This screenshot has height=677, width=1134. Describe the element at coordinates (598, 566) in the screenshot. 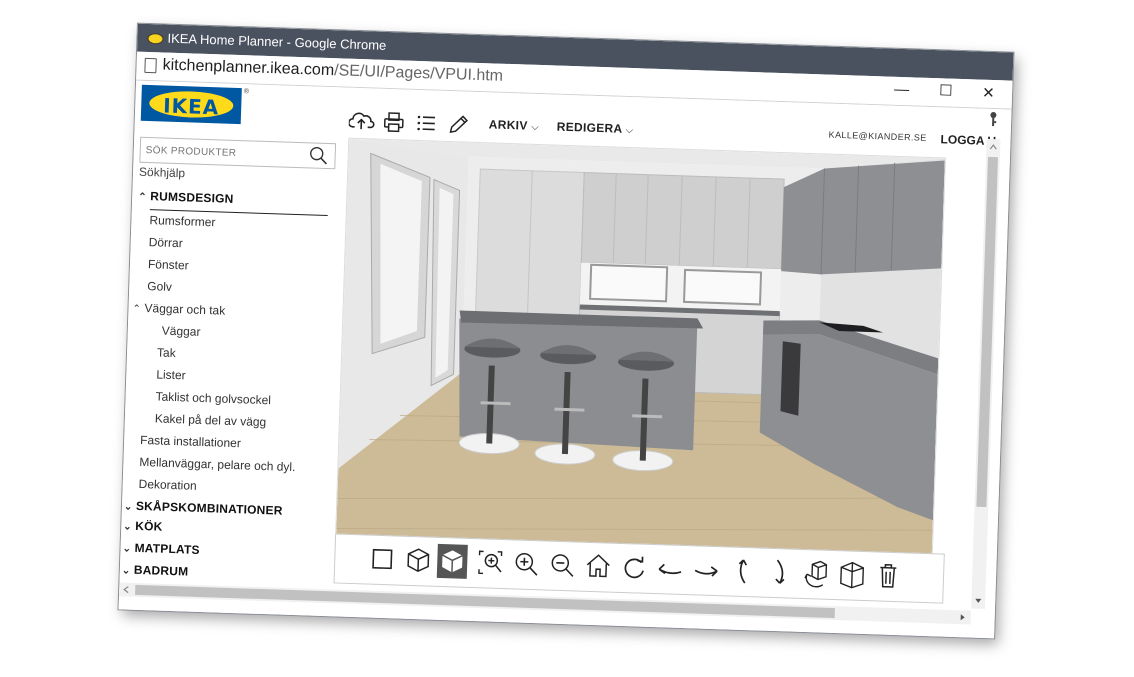

I see `home-view-icon` at that location.